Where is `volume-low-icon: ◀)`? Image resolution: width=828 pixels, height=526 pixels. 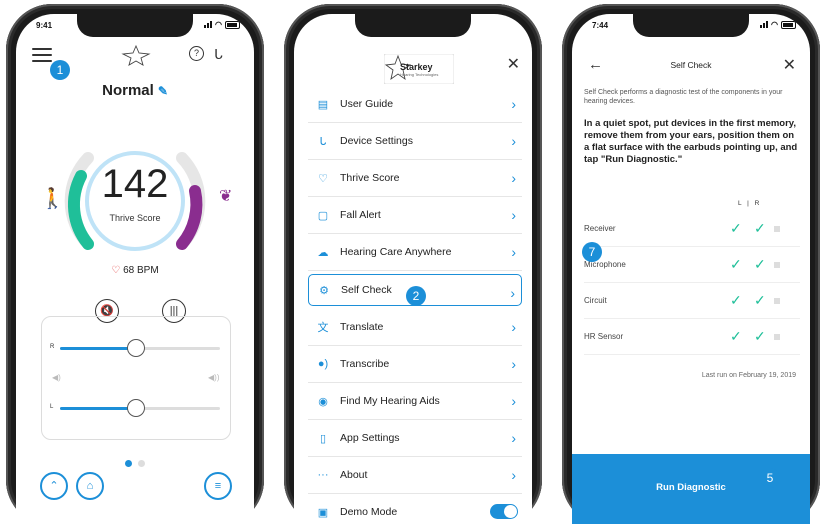
volume-low-icon: ◀) is located at coordinates (56, 377).